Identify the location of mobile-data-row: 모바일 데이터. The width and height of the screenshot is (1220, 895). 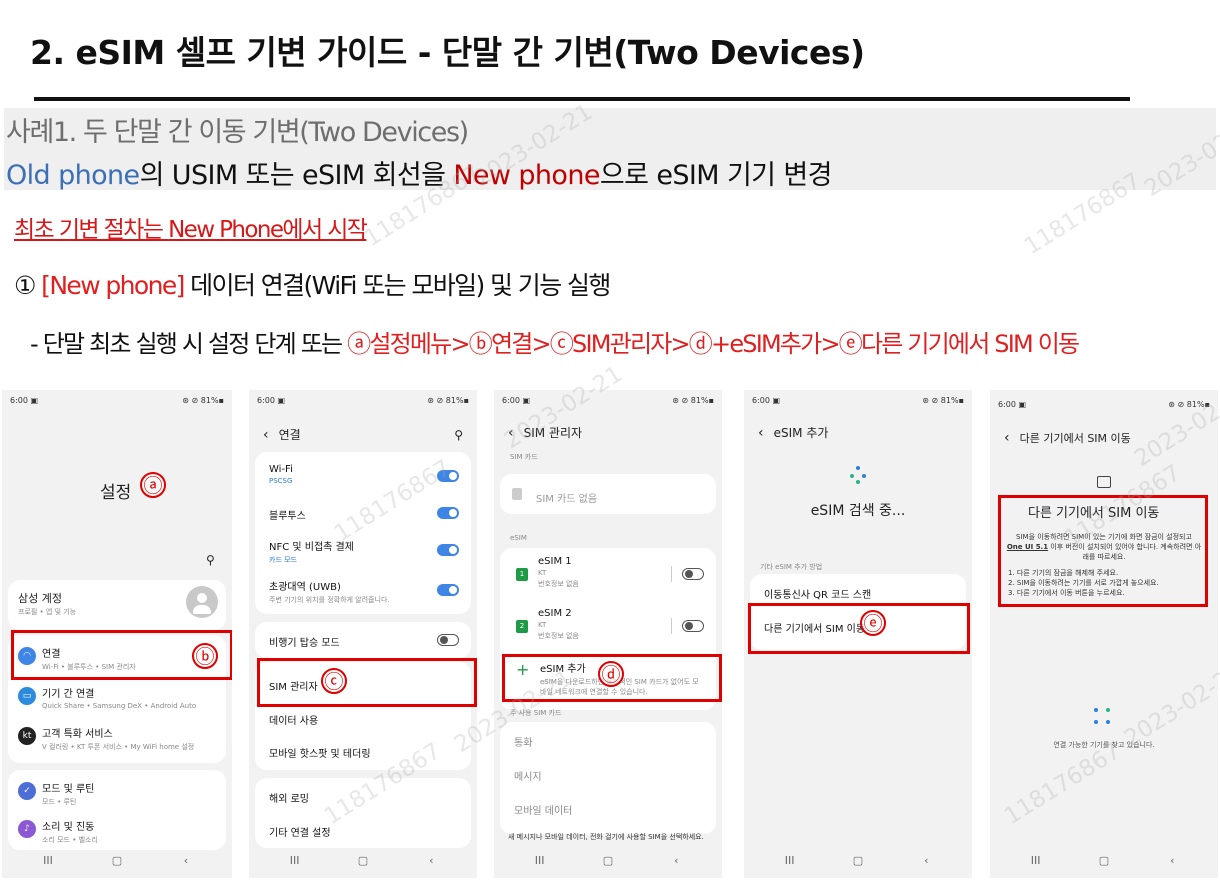
(608, 809).